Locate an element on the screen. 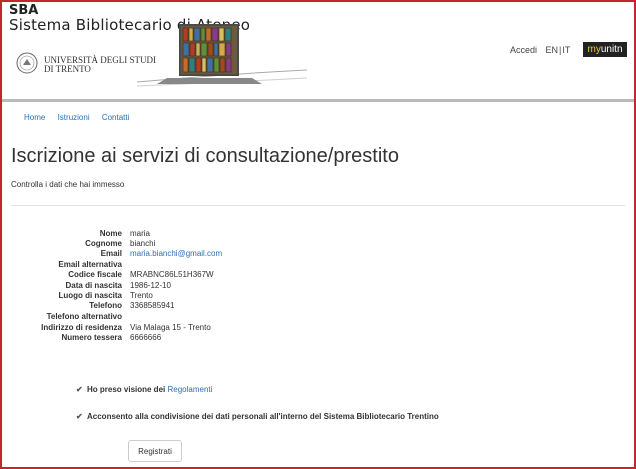  top-links: Accedi EN|IT is located at coordinates (543, 50).